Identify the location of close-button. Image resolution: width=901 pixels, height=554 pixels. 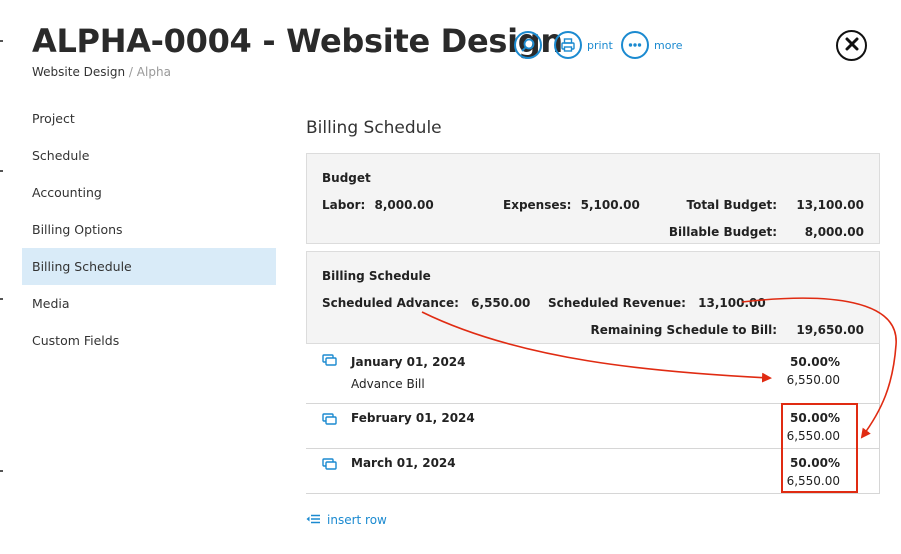
(851, 45).